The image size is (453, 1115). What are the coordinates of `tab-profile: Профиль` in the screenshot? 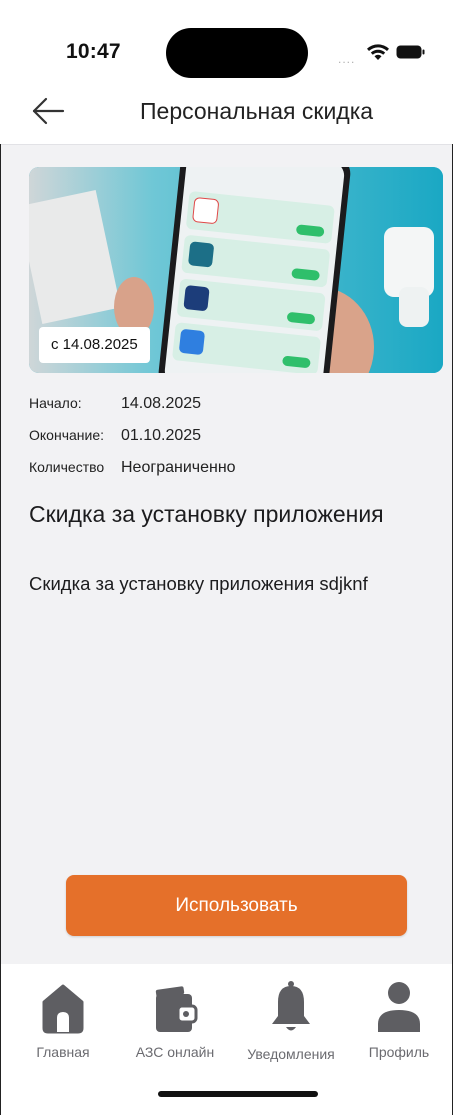 It's located at (399, 1019).